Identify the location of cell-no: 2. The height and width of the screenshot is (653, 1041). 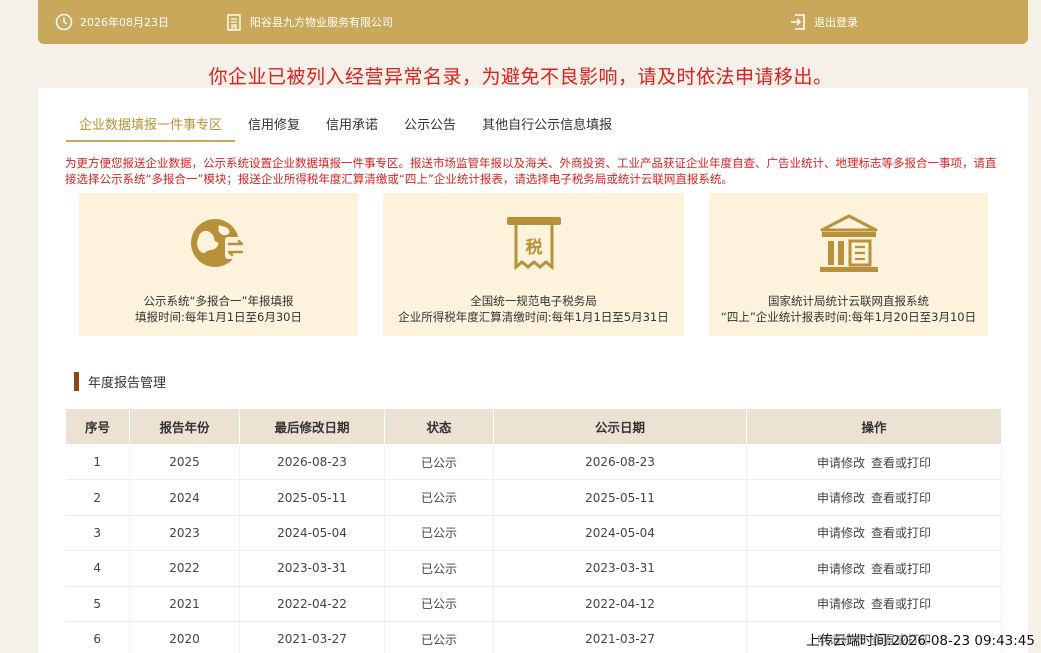
(97, 497).